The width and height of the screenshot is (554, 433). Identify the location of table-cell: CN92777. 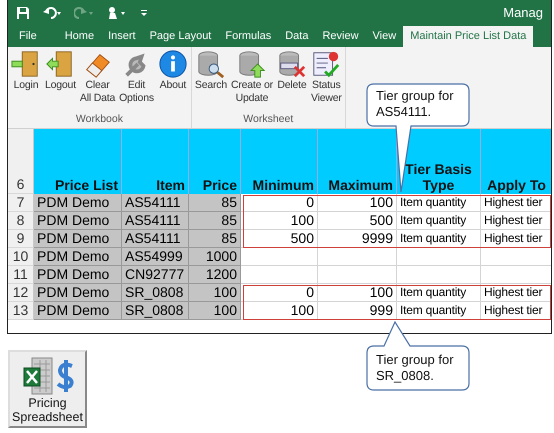
(155, 275).